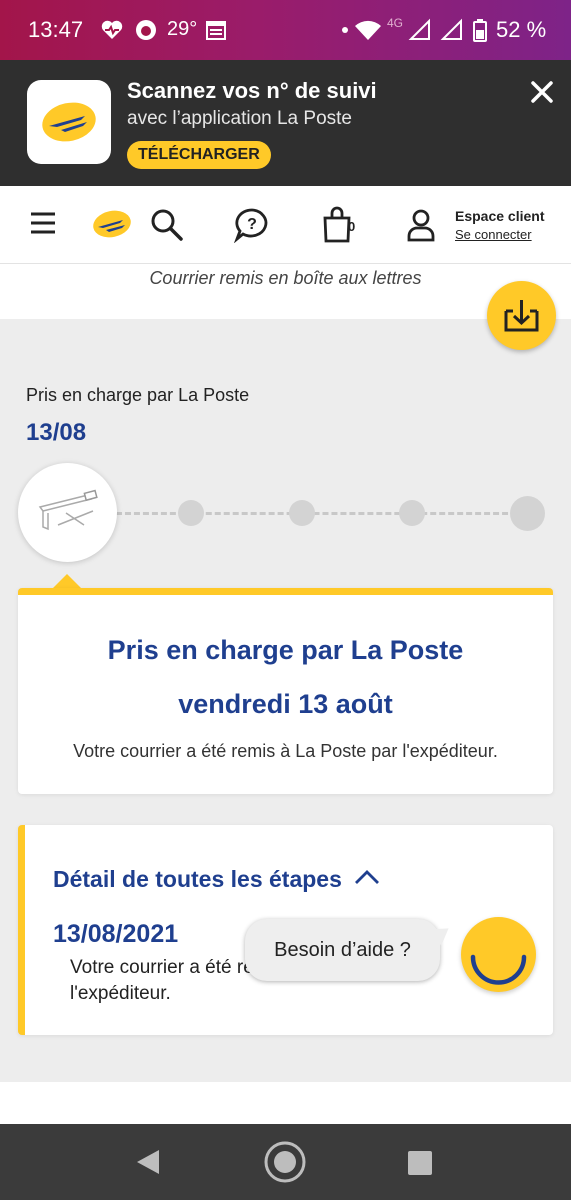  I want to click on mailbox-deposit-icon, so click(68, 510).